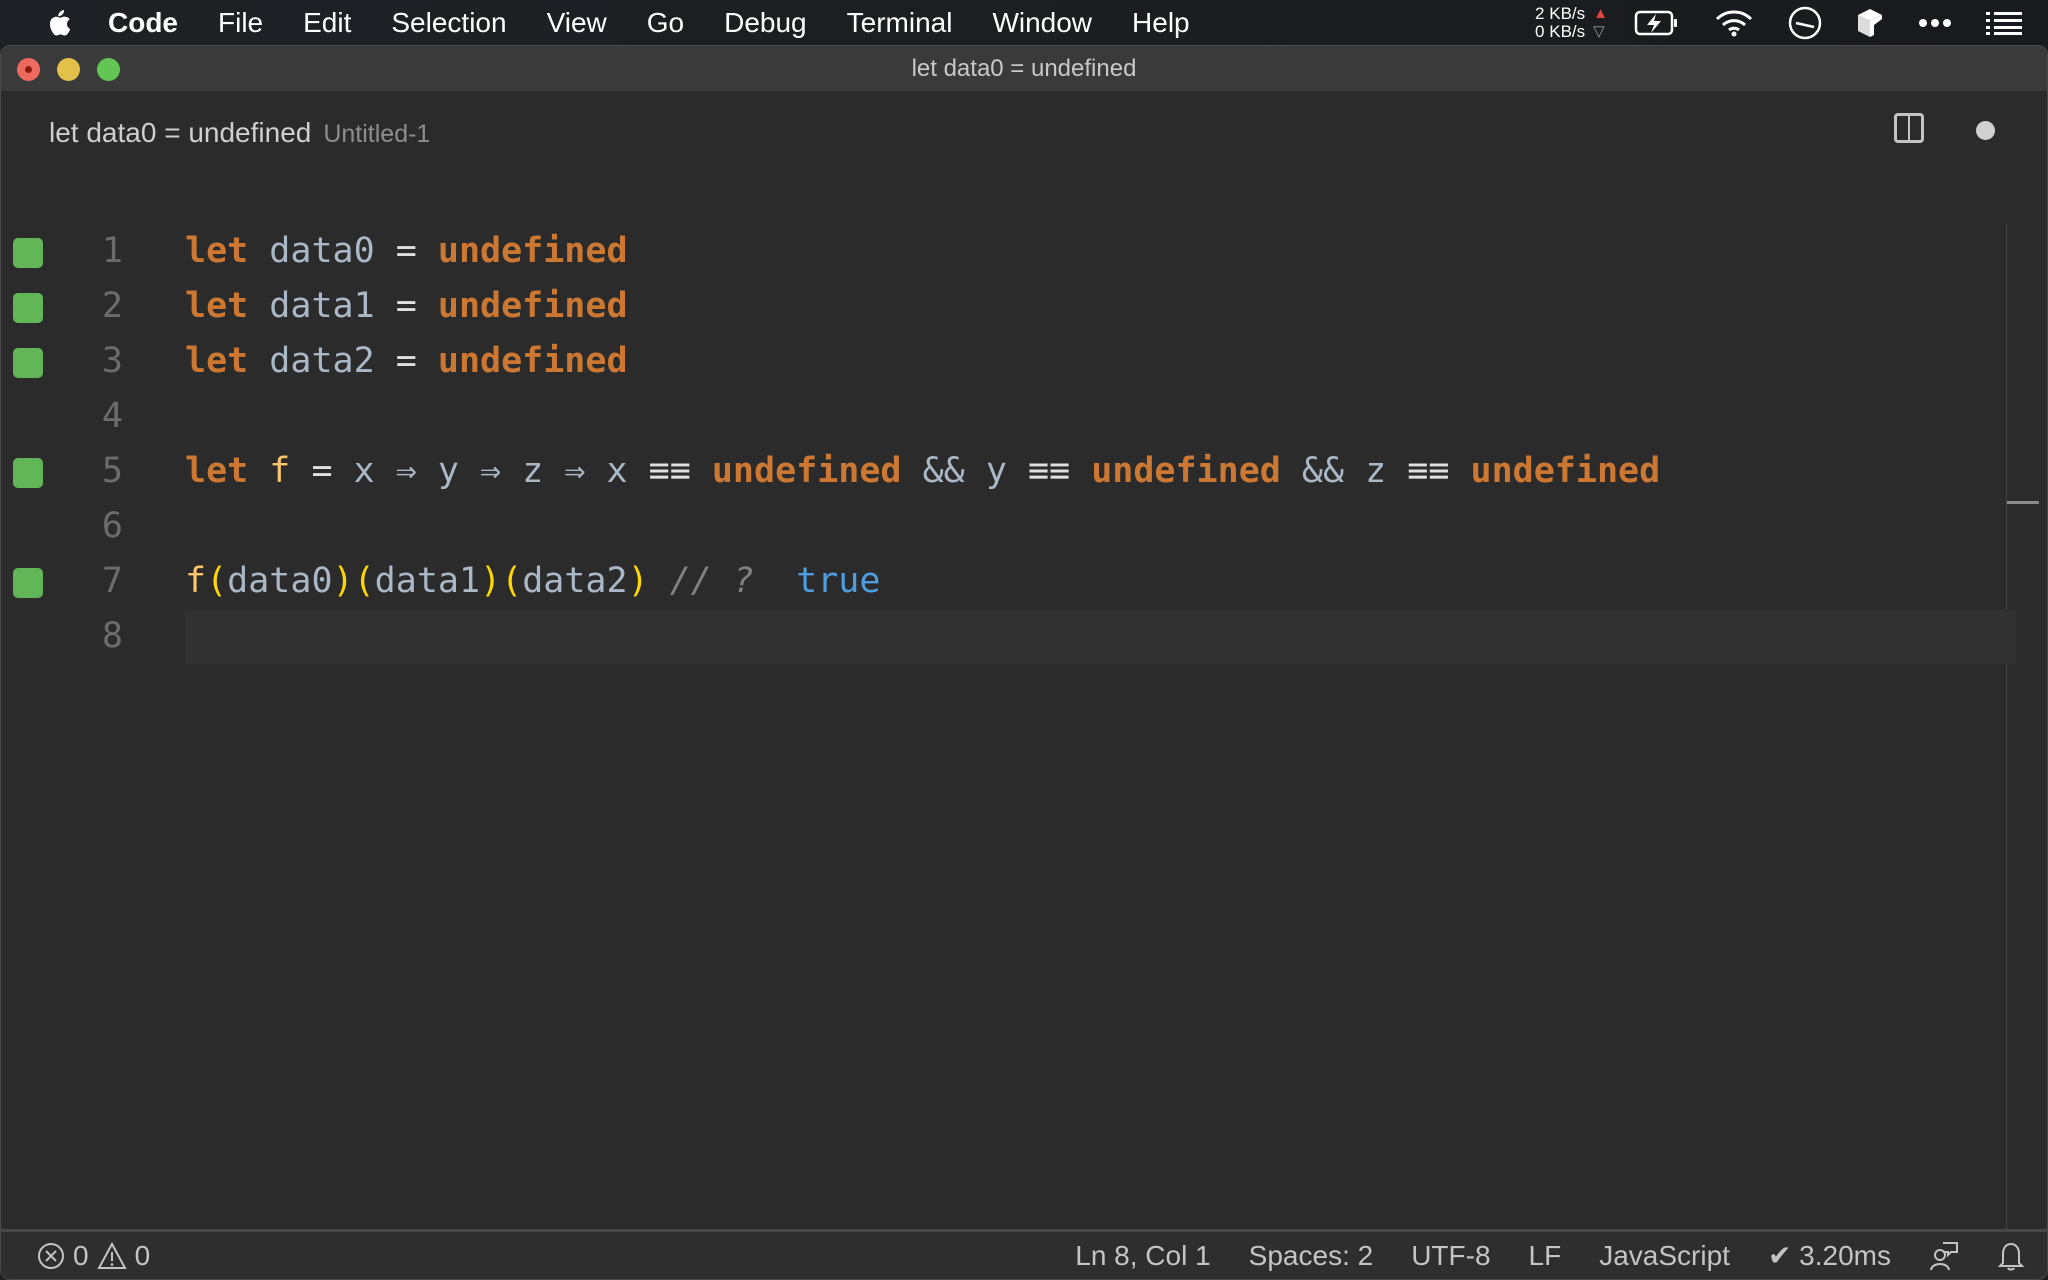 The width and height of the screenshot is (2048, 1280). Describe the element at coordinates (1734, 23) in the screenshot. I see `wifi-icon` at that location.